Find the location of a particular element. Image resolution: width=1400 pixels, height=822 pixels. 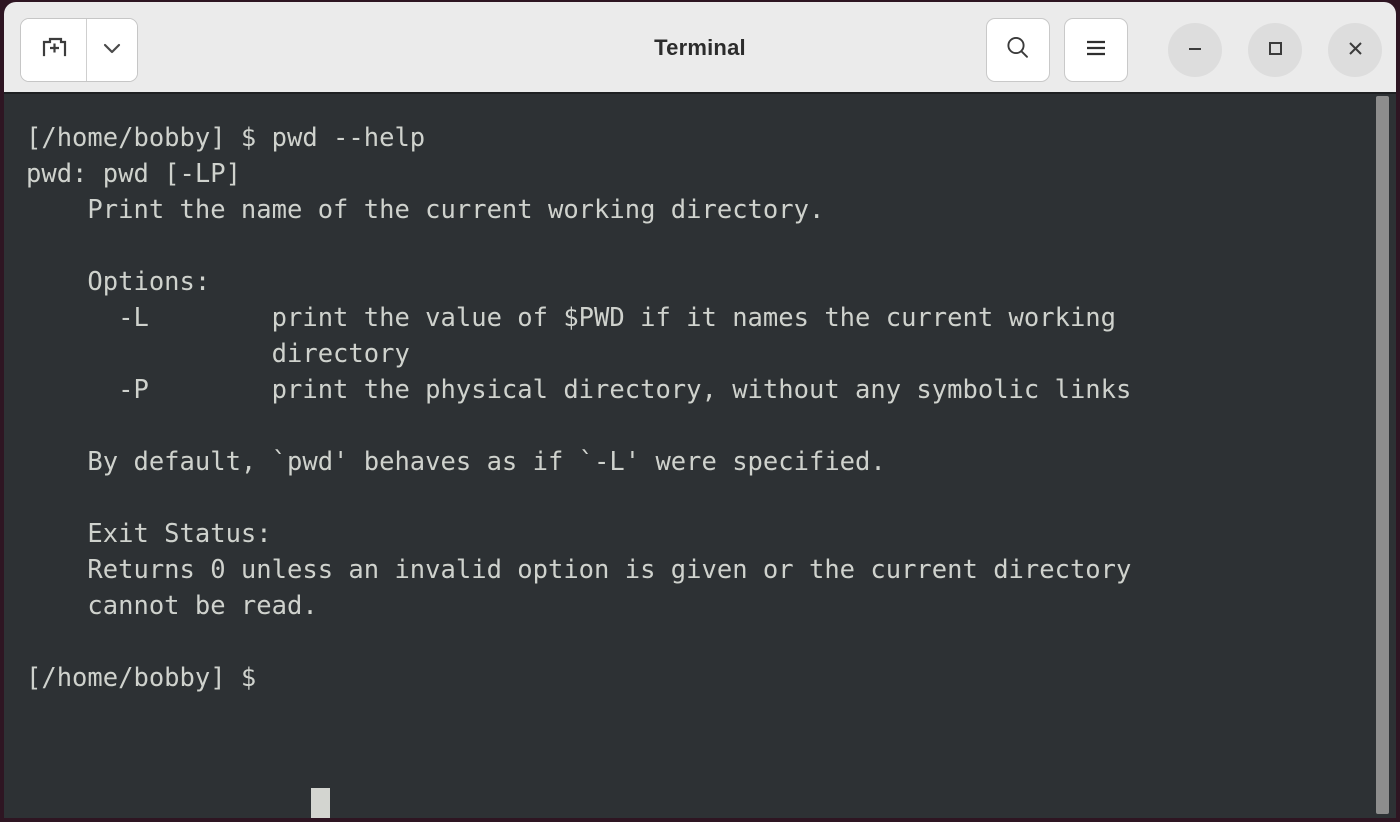

close-icon is located at coordinates (1355, 50).